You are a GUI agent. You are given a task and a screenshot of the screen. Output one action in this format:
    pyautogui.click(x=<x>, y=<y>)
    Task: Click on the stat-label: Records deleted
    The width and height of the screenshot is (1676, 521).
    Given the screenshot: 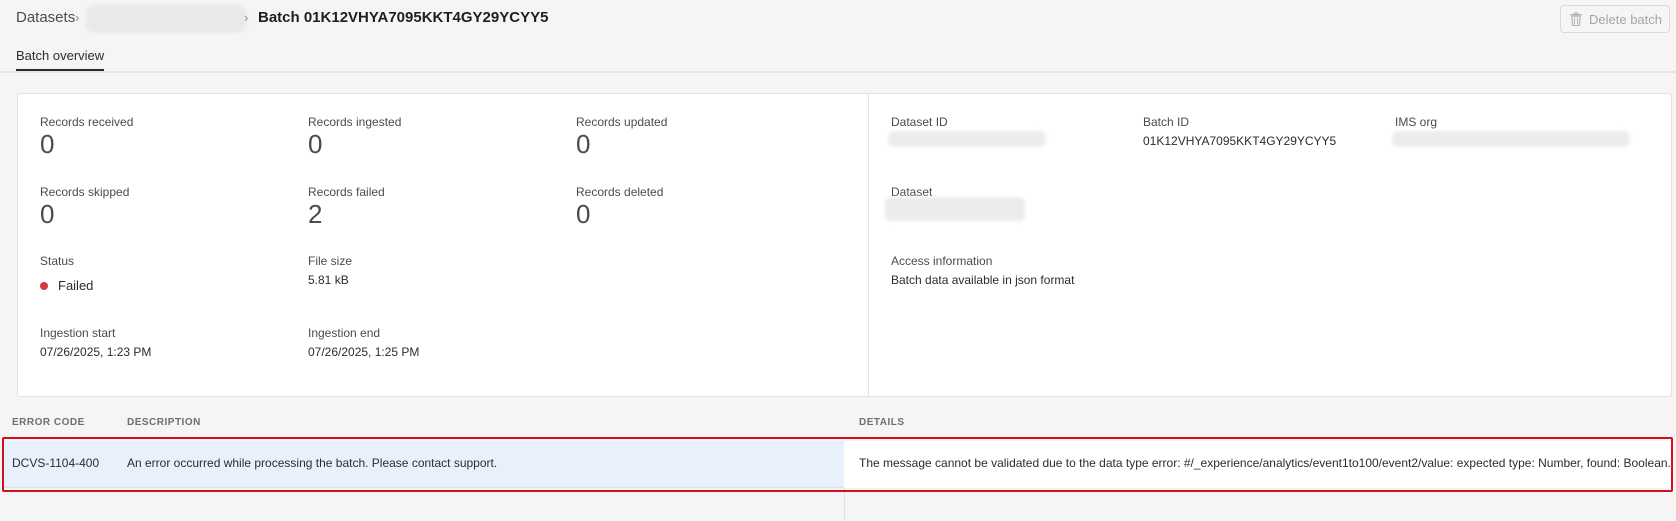 What is the action you would take?
    pyautogui.click(x=620, y=192)
    